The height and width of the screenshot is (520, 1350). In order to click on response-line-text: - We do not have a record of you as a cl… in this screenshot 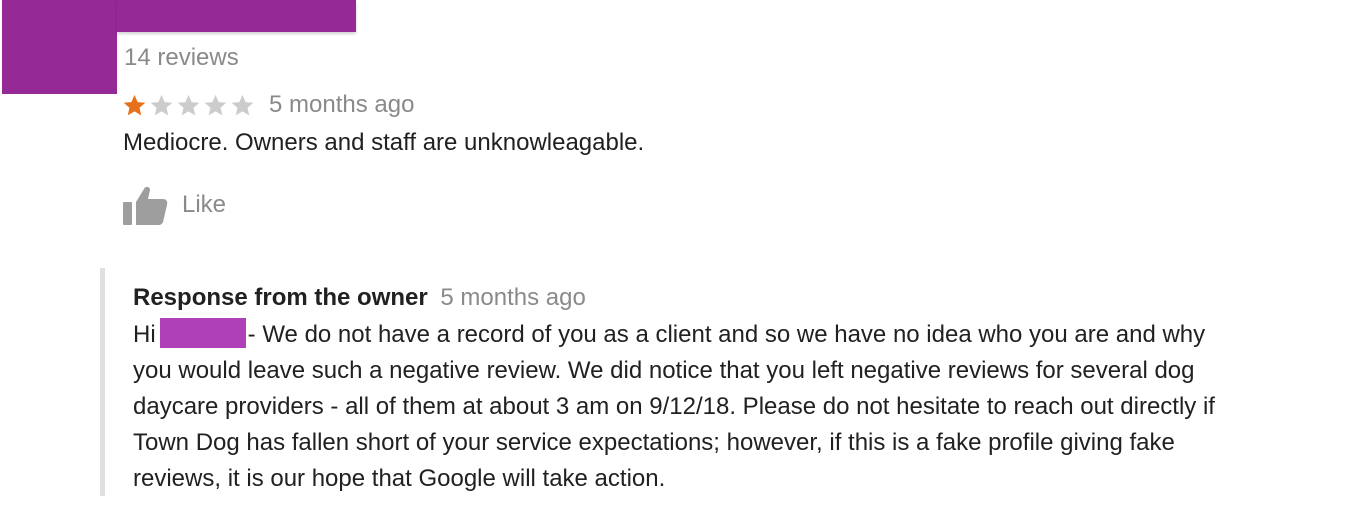, I will do `click(726, 334)`.